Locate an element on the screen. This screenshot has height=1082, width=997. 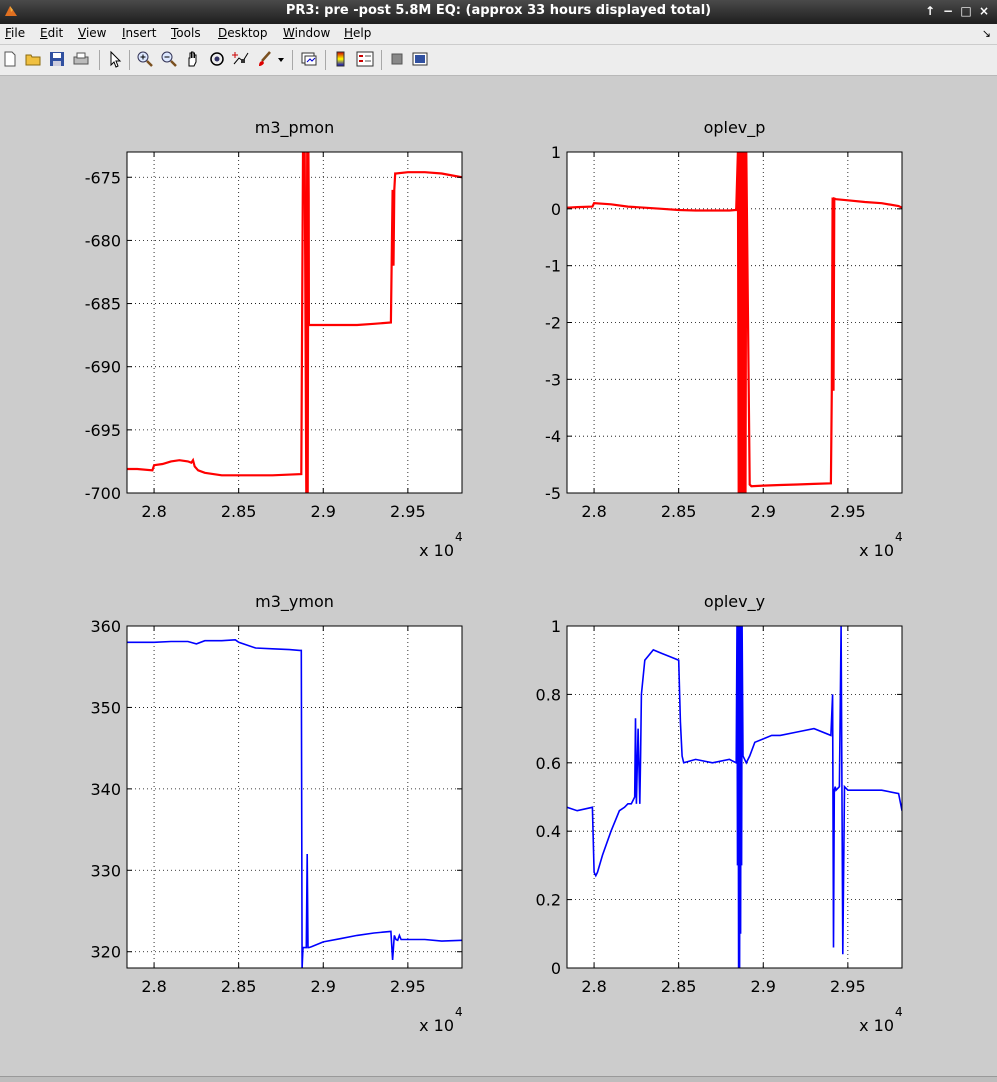
dock-figure-button: ↘ is located at coordinates (986, 33).